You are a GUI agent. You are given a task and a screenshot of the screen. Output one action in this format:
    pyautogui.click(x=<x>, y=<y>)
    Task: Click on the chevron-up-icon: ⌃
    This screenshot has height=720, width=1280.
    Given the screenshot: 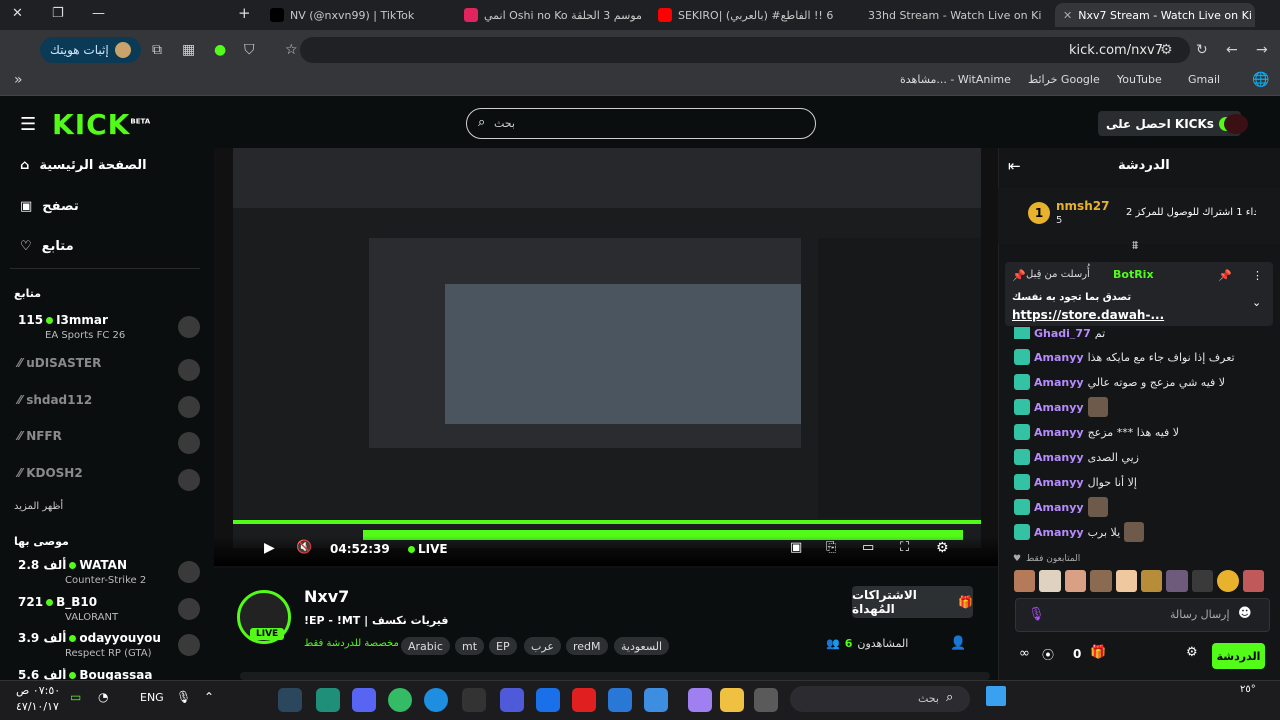 What is the action you would take?
    pyautogui.click(x=209, y=697)
    